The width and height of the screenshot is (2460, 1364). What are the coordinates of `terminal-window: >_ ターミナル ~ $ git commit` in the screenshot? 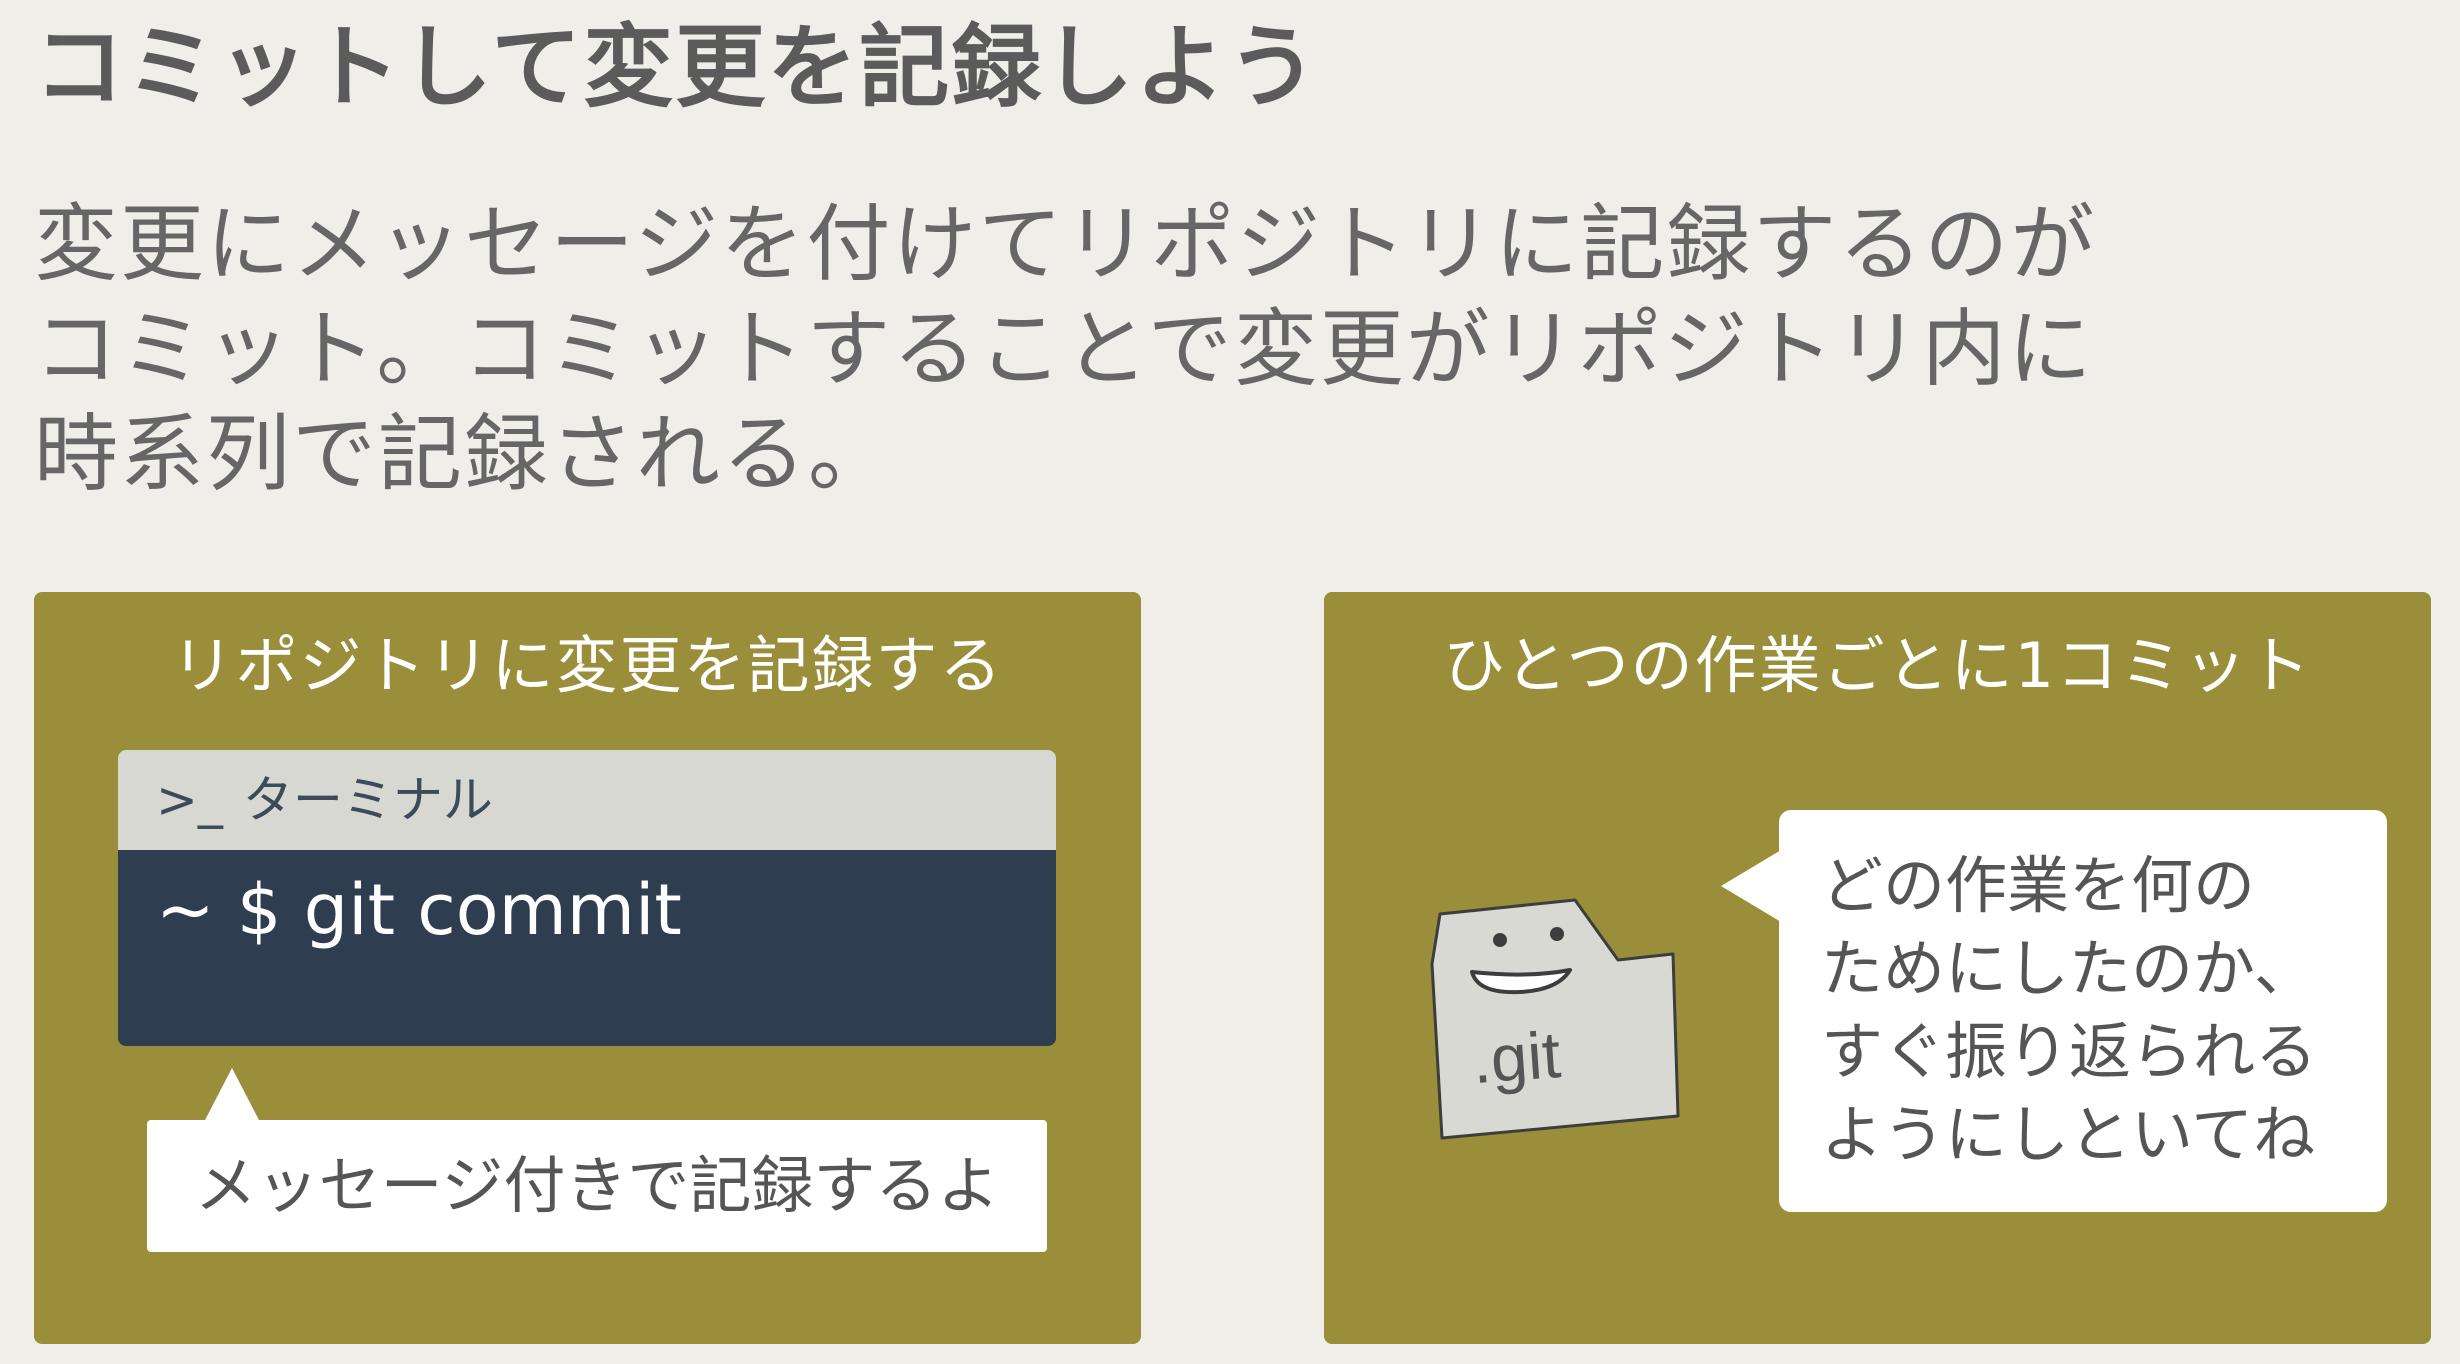 It's located at (587, 898).